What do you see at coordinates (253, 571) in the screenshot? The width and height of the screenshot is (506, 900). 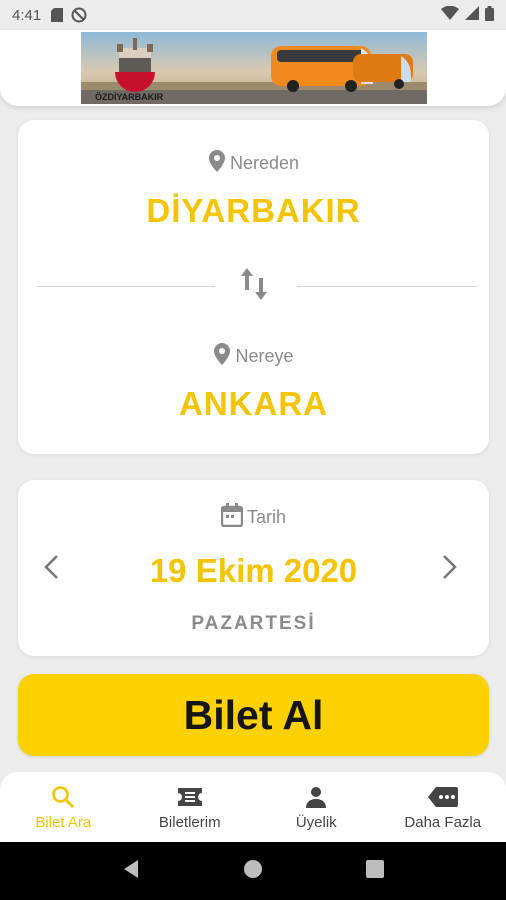 I see `selected-date: 19 Ekim 2020` at bounding box center [253, 571].